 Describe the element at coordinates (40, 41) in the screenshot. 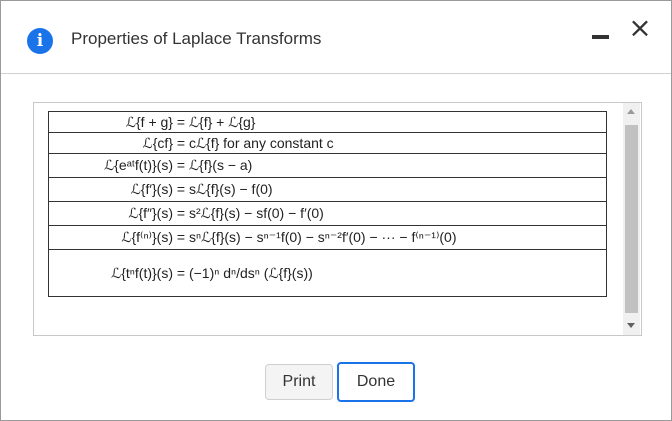

I see `info-icon: i` at that location.